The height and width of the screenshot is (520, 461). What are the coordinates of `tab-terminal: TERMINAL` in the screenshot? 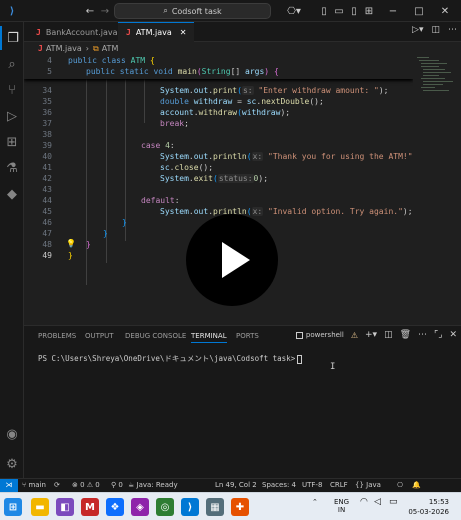 It's located at (209, 337).